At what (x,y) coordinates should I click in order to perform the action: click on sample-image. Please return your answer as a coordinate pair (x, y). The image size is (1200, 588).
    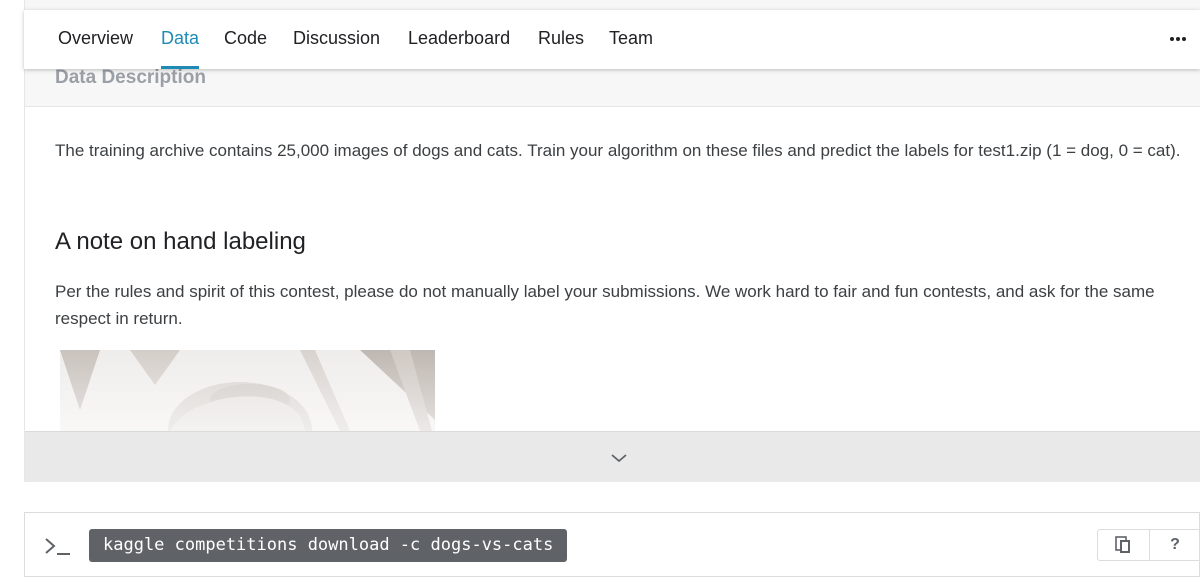
    Looking at the image, I should click on (247, 390).